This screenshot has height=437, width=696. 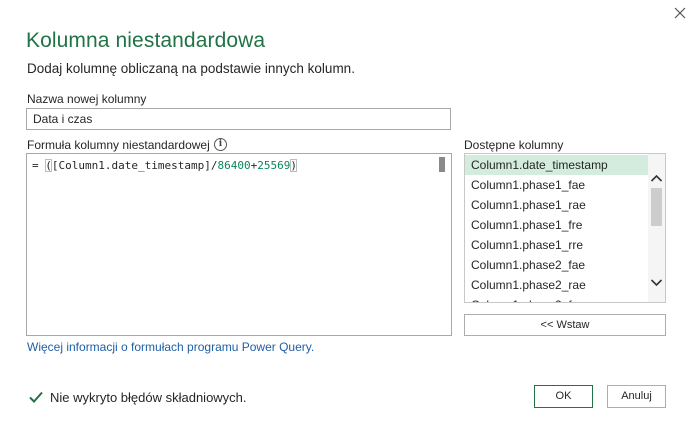 I want to click on available-columns-label: Dostępne kolumny, so click(x=514, y=145).